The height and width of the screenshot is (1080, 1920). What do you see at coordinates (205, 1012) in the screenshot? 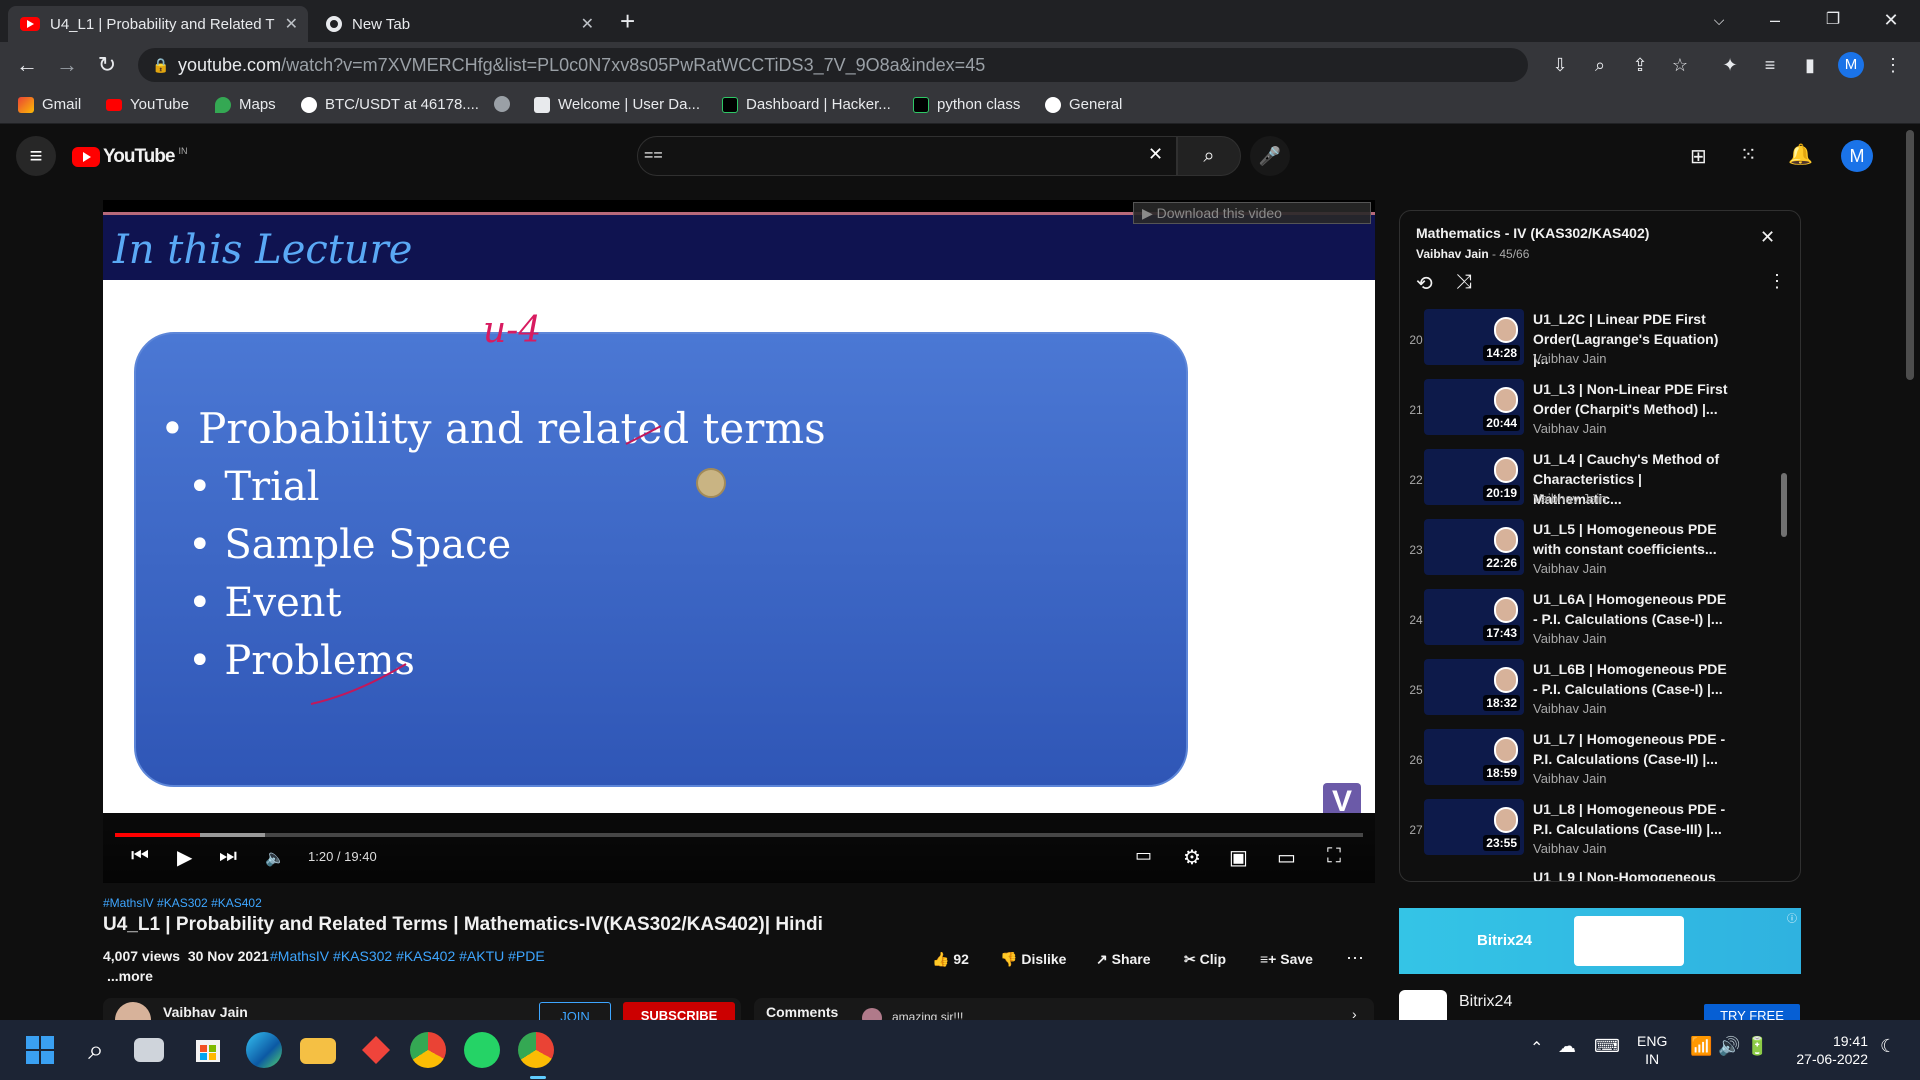
I see `channel-name: Vaibhav Jain` at bounding box center [205, 1012].